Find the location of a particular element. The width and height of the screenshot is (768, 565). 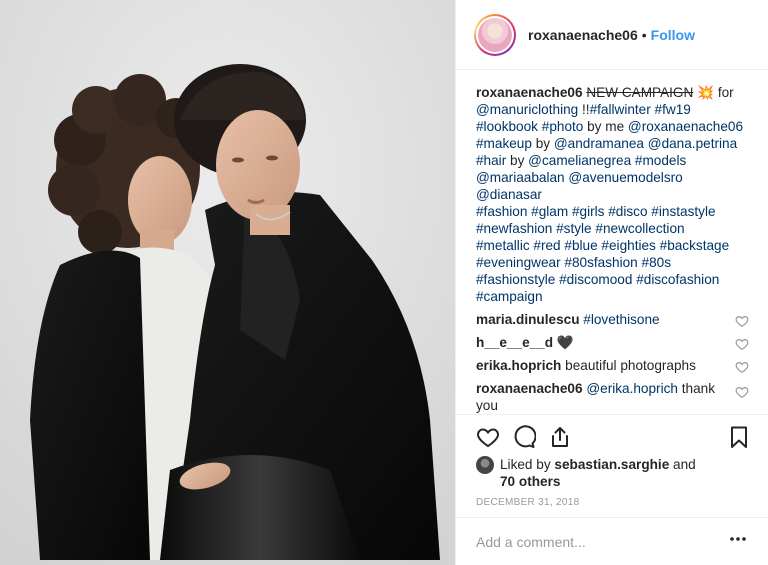

liker-username: sebastian.sarghie is located at coordinates (611, 464).